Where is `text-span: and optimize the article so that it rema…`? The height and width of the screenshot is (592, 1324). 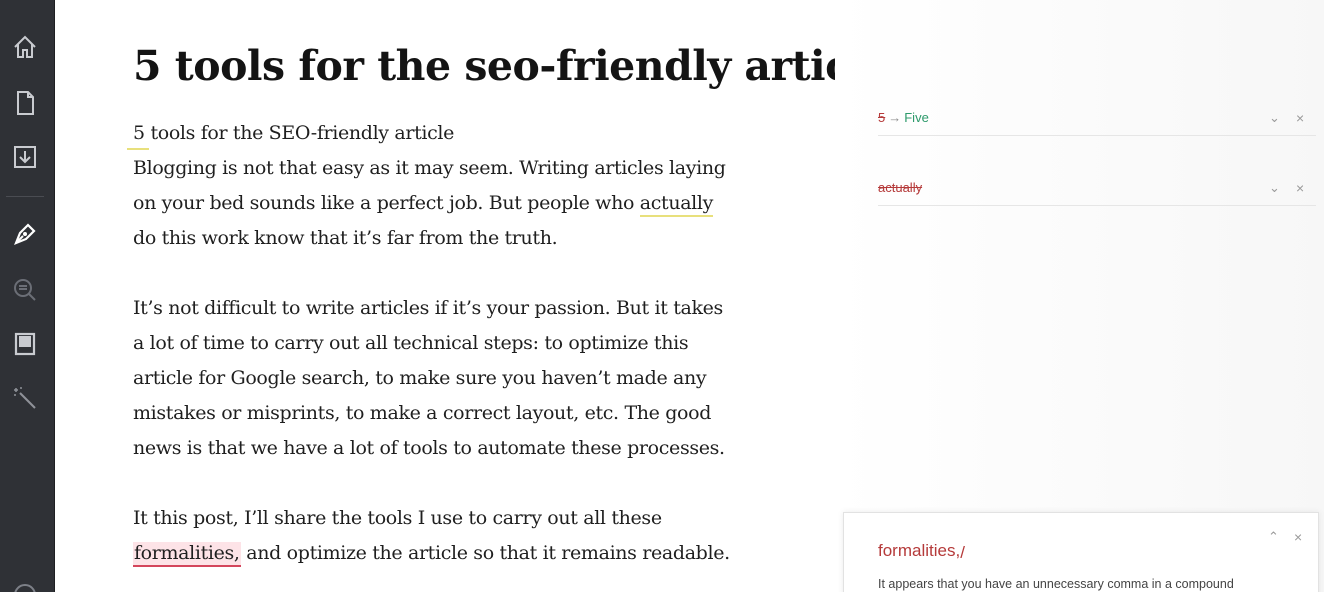 text-span: and optimize the article so that it rema… is located at coordinates (485, 553).